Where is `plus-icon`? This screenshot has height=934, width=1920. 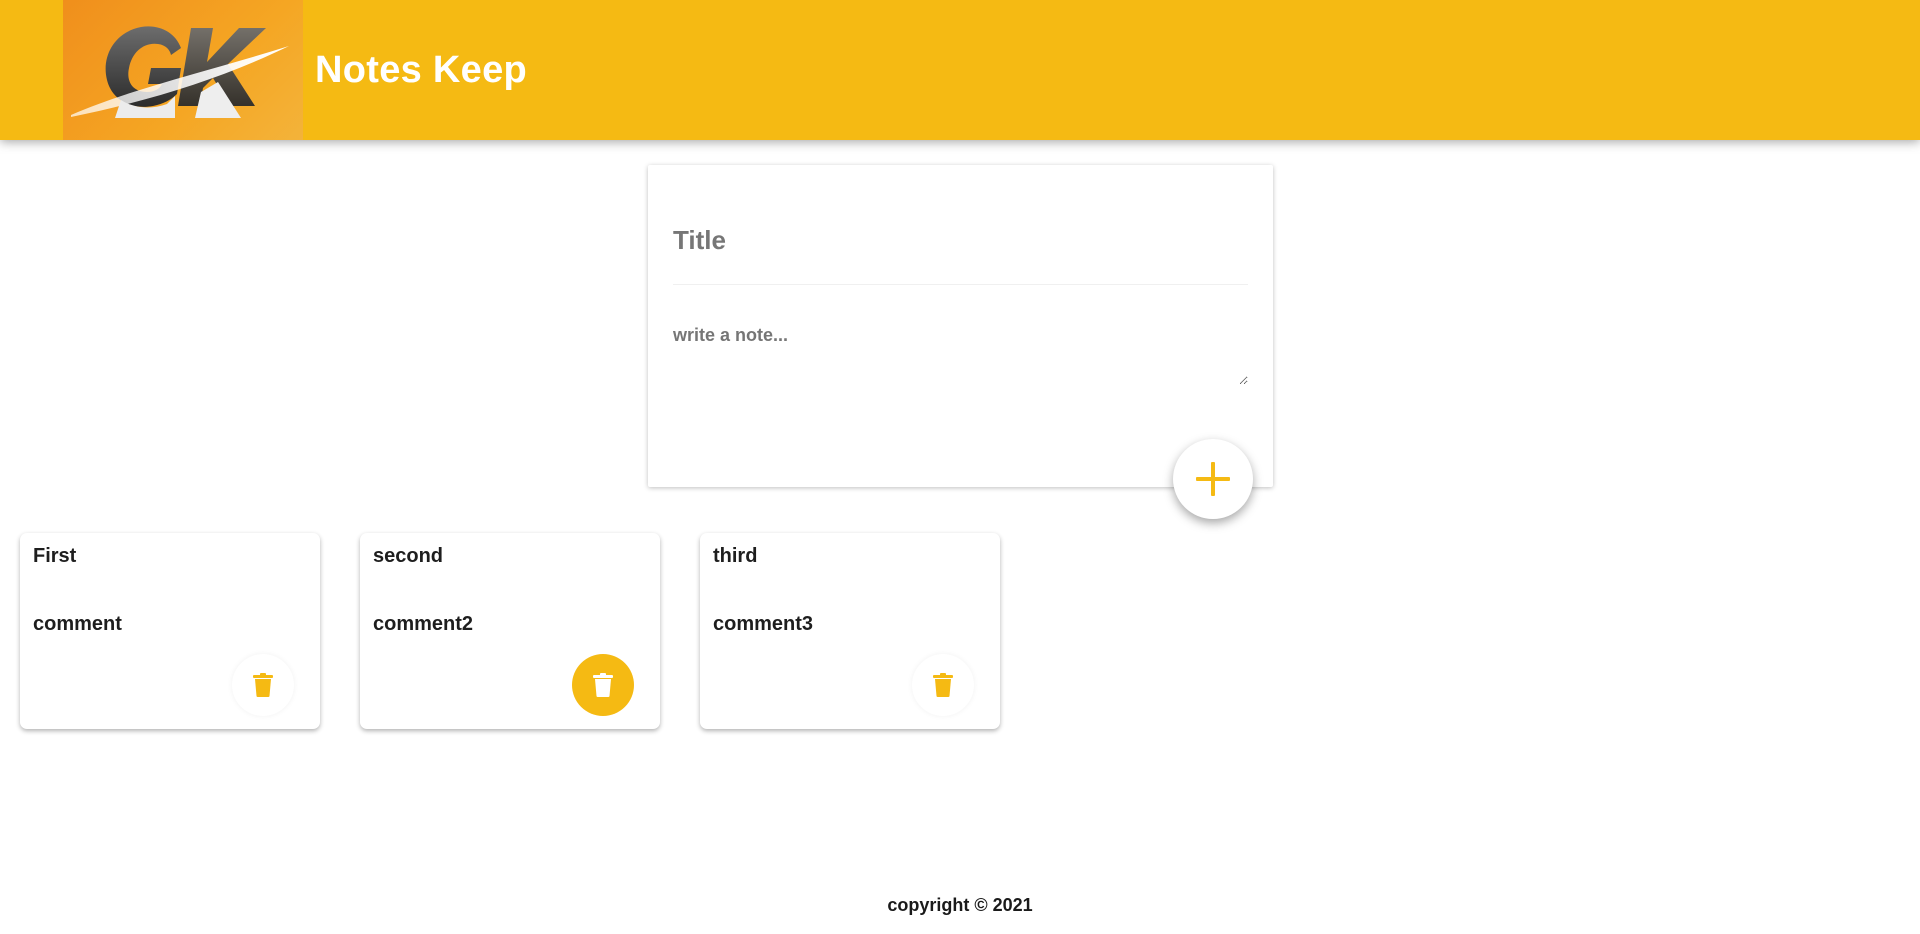
plus-icon is located at coordinates (1213, 479).